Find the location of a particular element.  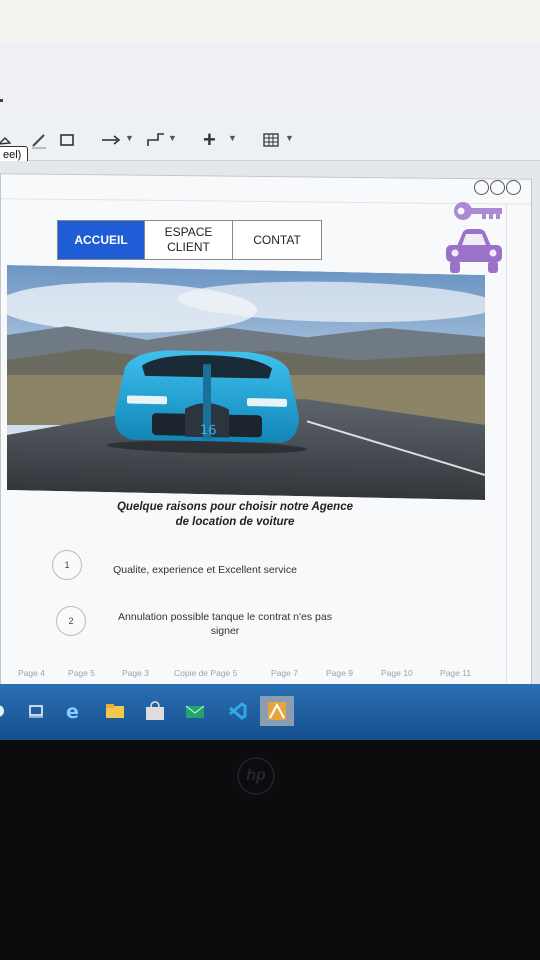

close-circle-icon is located at coordinates (513, 187).